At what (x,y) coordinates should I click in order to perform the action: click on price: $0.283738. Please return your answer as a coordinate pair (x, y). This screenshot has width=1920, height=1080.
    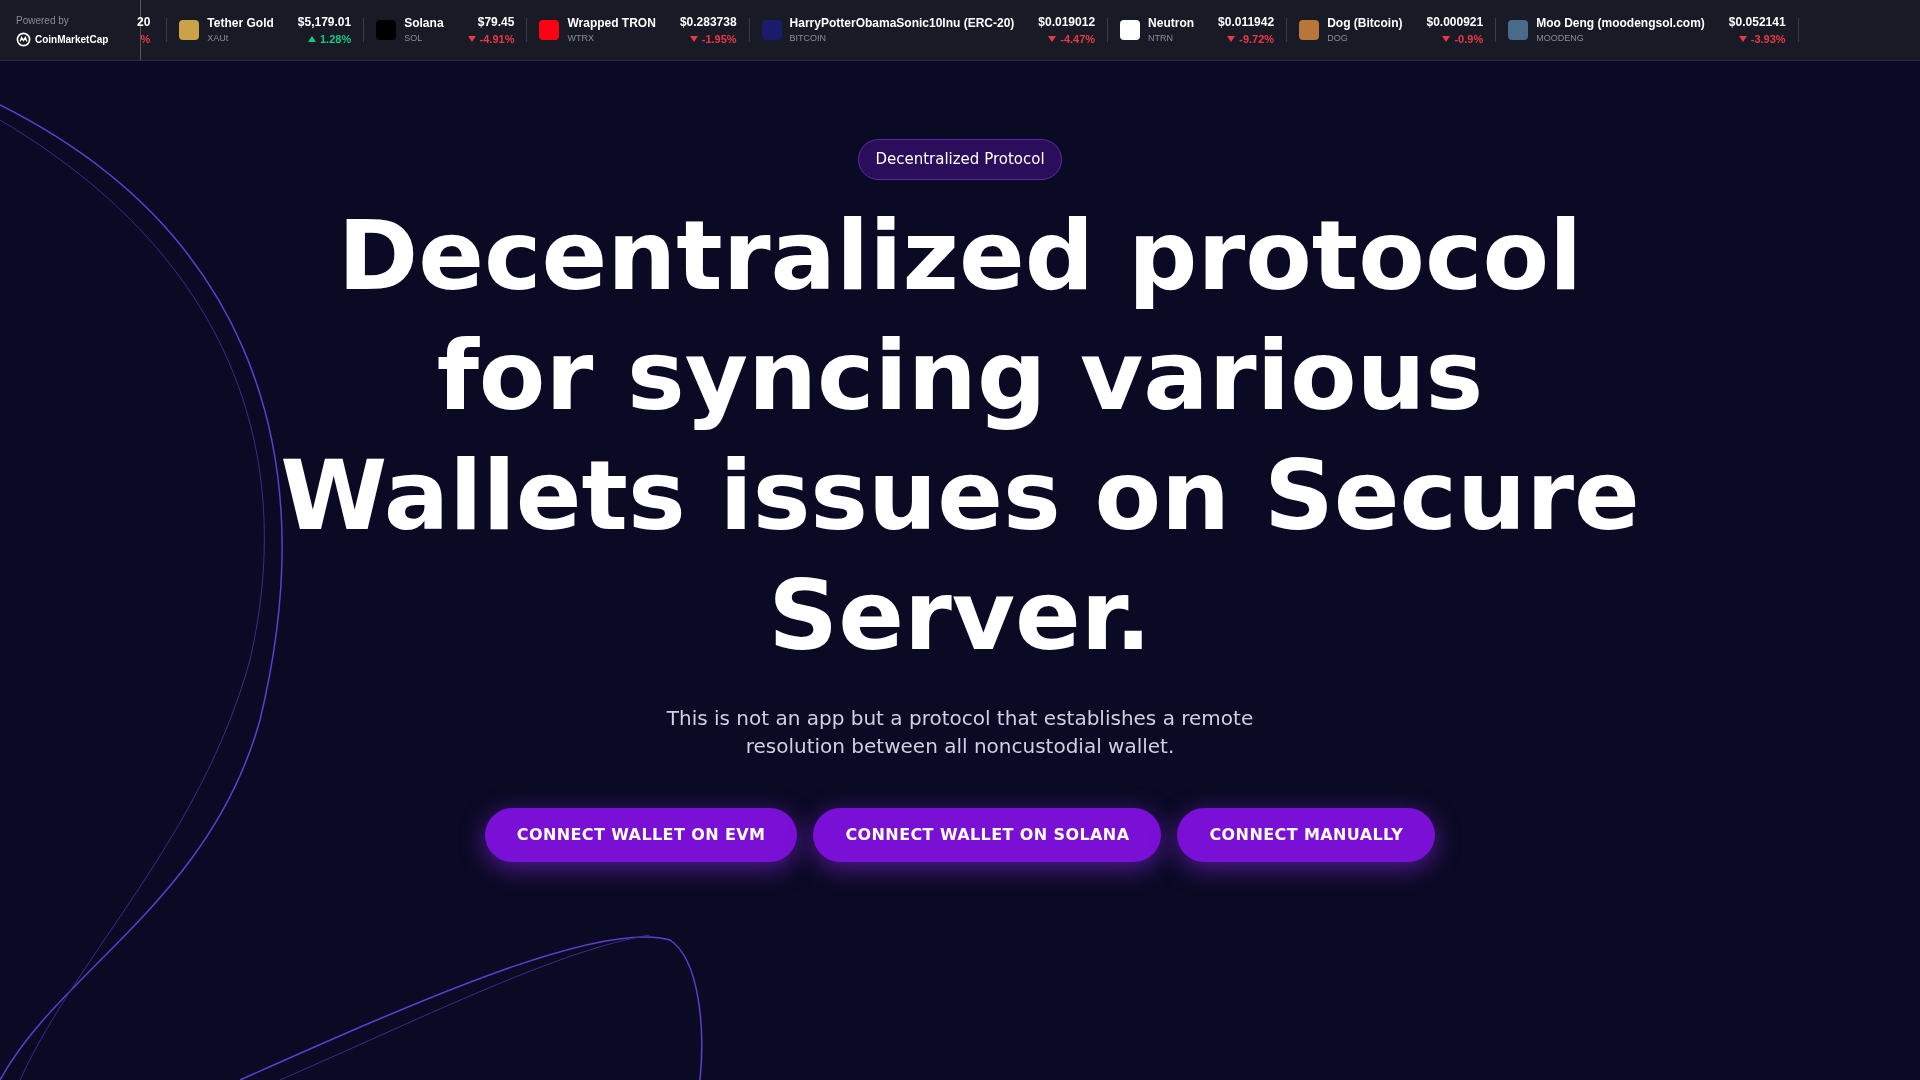
    Looking at the image, I should click on (708, 22).